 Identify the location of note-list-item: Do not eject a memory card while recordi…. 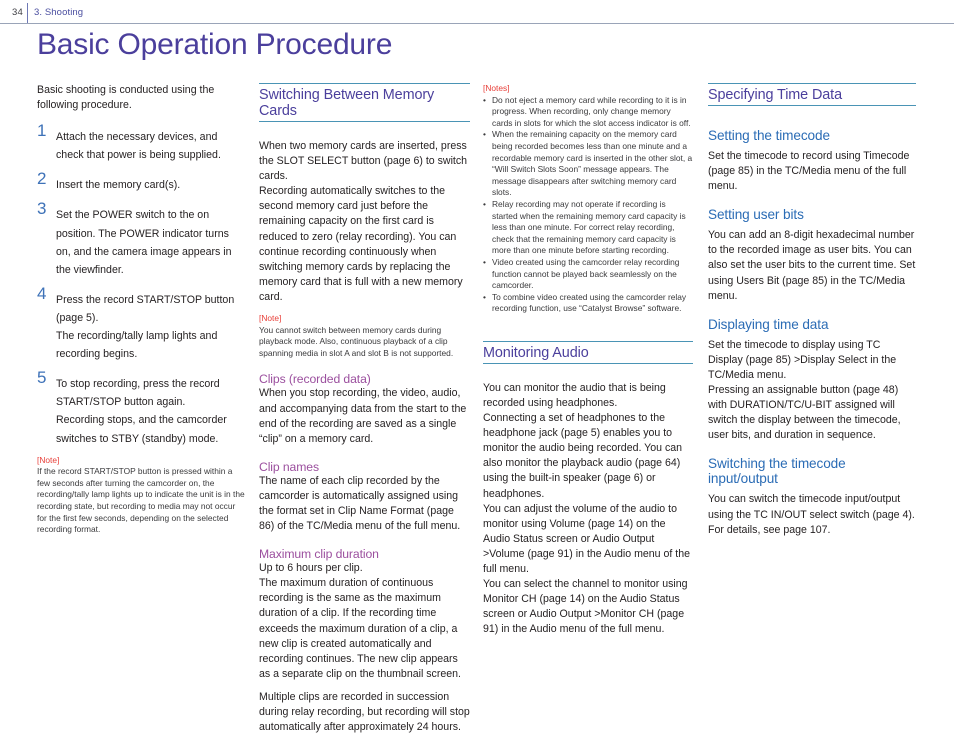
(588, 112).